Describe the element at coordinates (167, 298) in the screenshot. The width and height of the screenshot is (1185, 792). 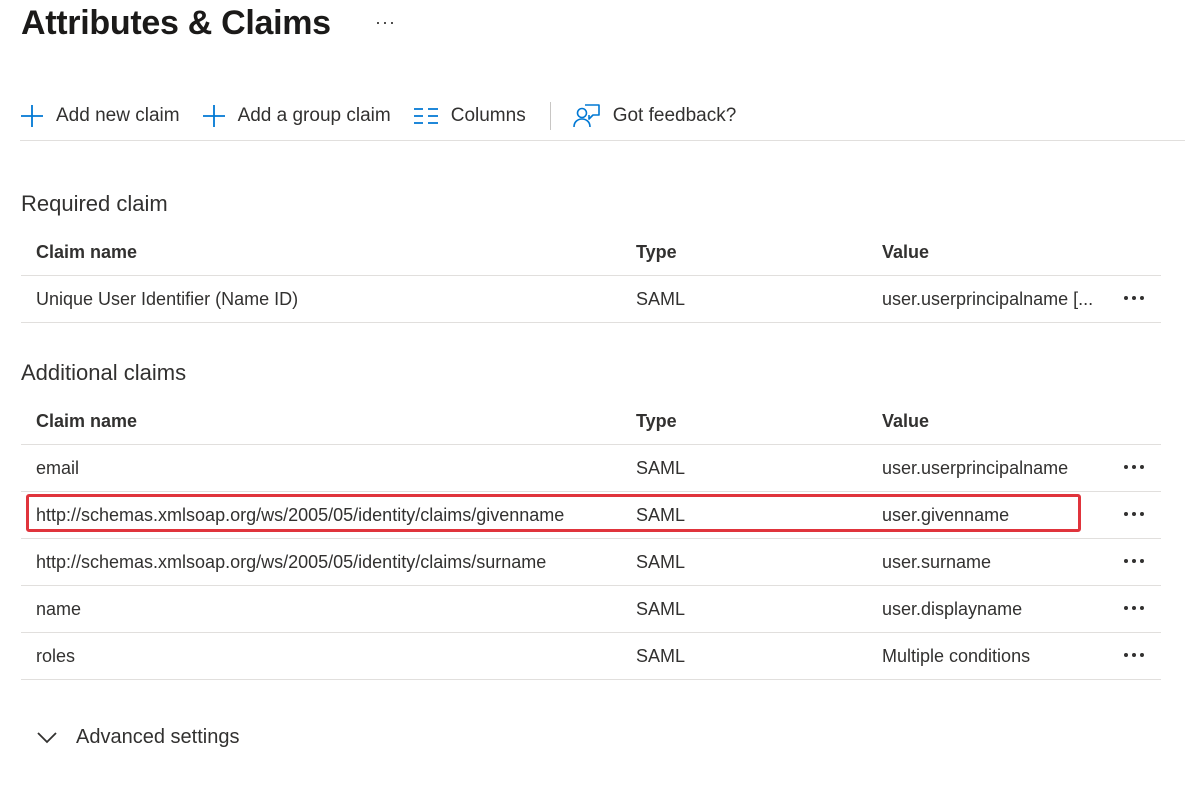
I see `claim-name-cell: Unique User Identifier (Name ID)` at that location.